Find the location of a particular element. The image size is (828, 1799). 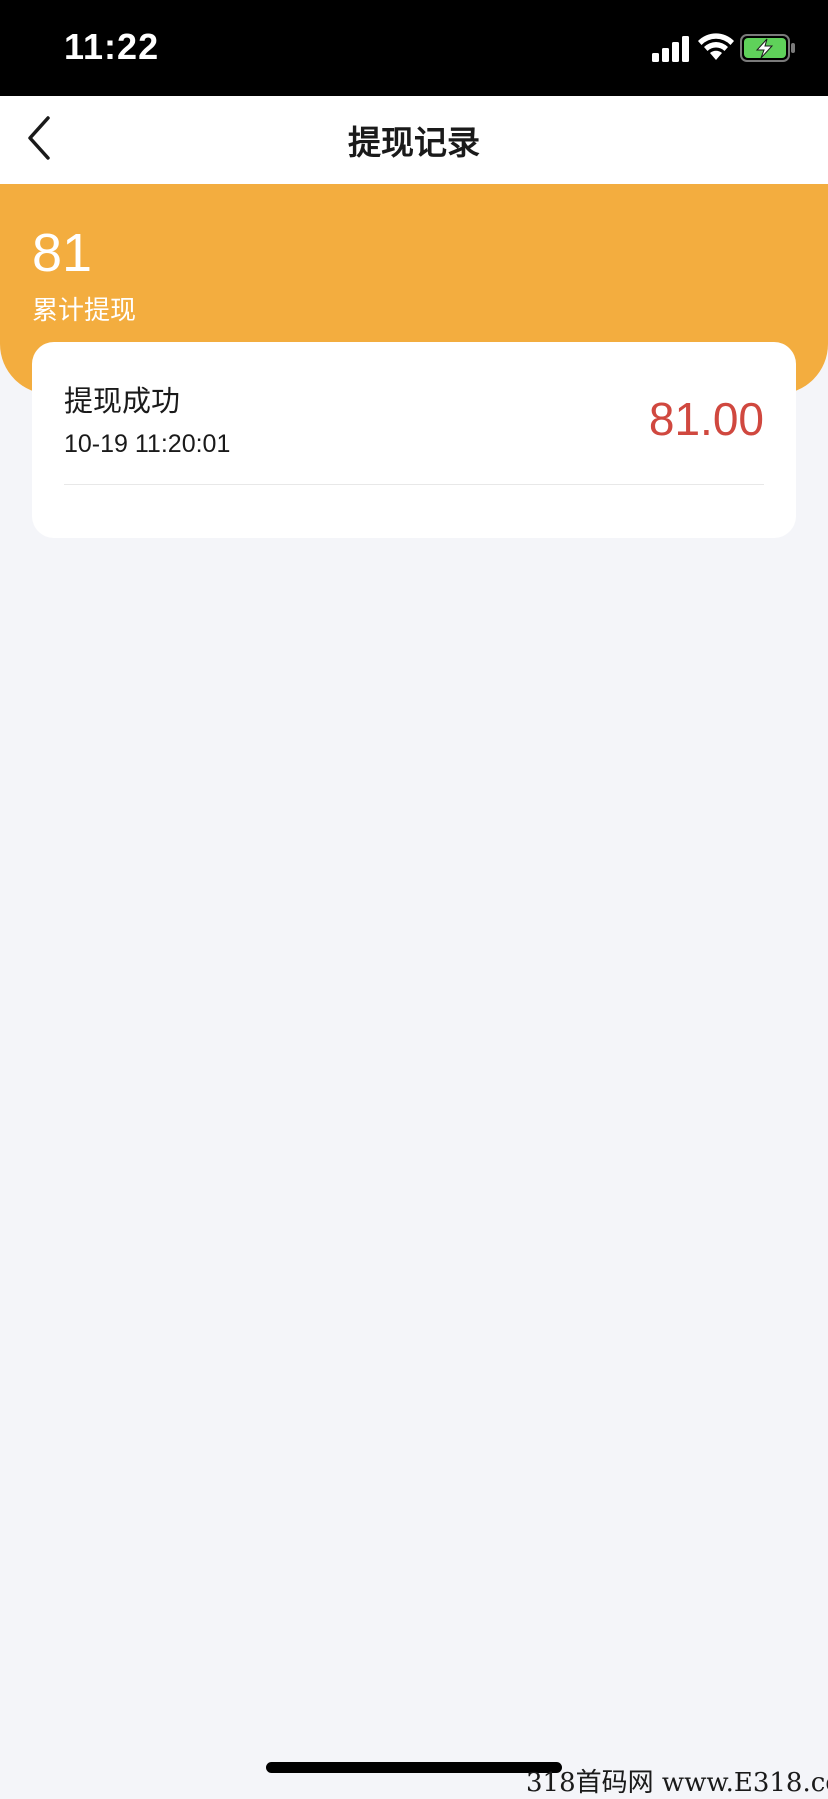

record-time: 10-19 11:20:01 is located at coordinates (147, 444).